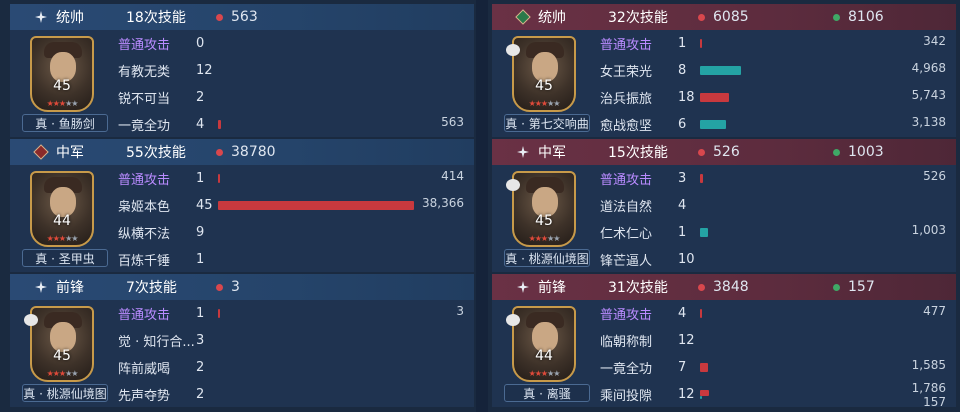 This screenshot has height=412, width=960. I want to click on general-header: 统帅 32次技能 6085 8106, so click(724, 17).